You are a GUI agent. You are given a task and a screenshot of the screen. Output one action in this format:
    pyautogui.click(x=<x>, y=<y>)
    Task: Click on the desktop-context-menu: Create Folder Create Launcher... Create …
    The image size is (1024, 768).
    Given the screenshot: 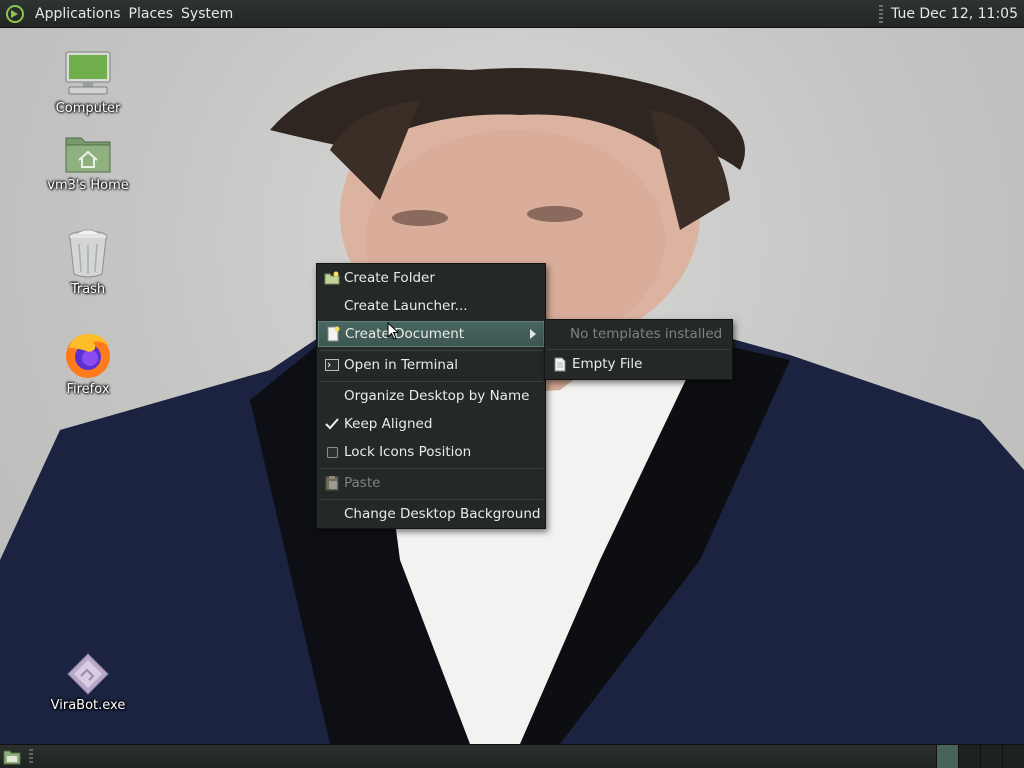 What is the action you would take?
    pyautogui.click(x=431, y=396)
    